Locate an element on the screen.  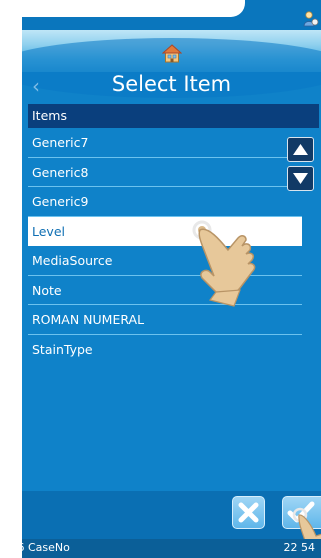
title-row: ‹ Select Item is located at coordinates (171, 86).